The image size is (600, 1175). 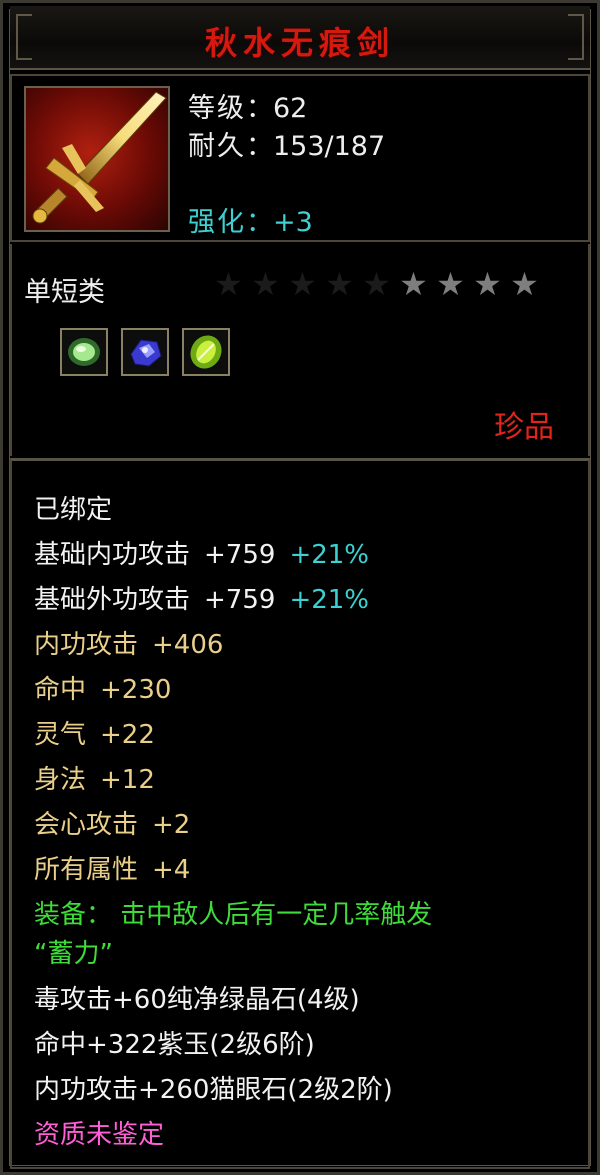 What do you see at coordinates (233, 915) in the screenshot?
I see `equip-effect: 装备： 击中敌人后有一定几率触发` at bounding box center [233, 915].